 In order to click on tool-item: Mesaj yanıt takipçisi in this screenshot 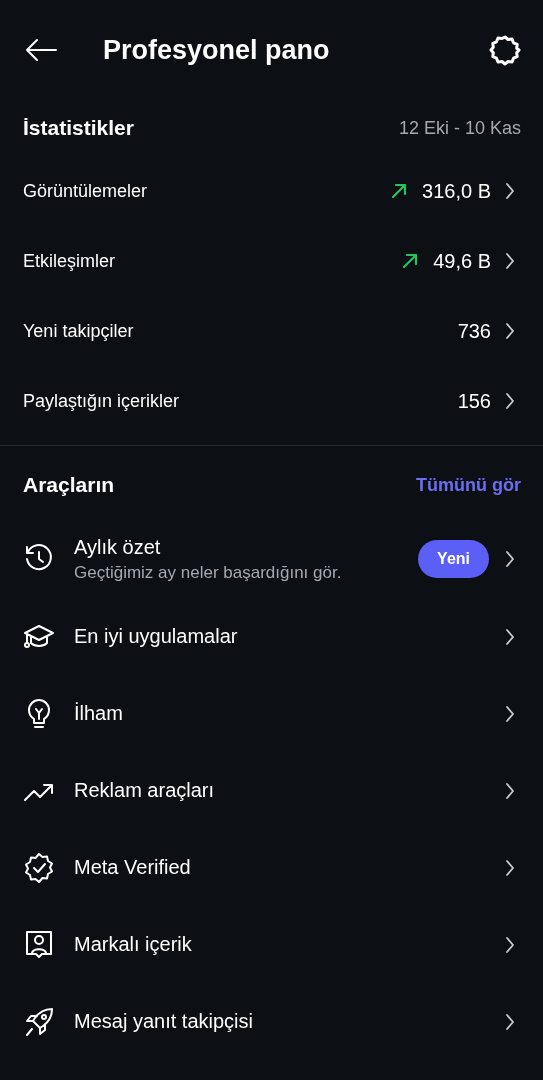, I will do `click(271, 1021)`.